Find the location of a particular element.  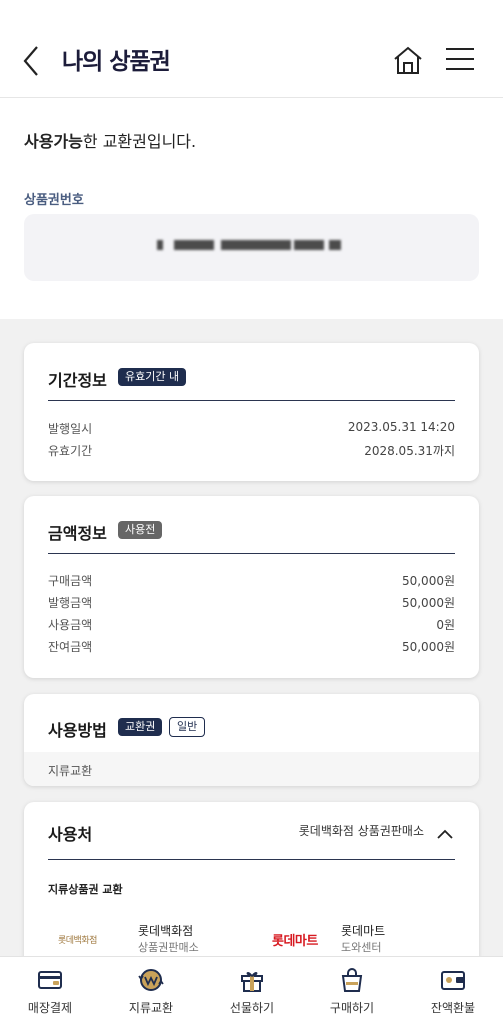

voucher-number-box is located at coordinates (251, 247).